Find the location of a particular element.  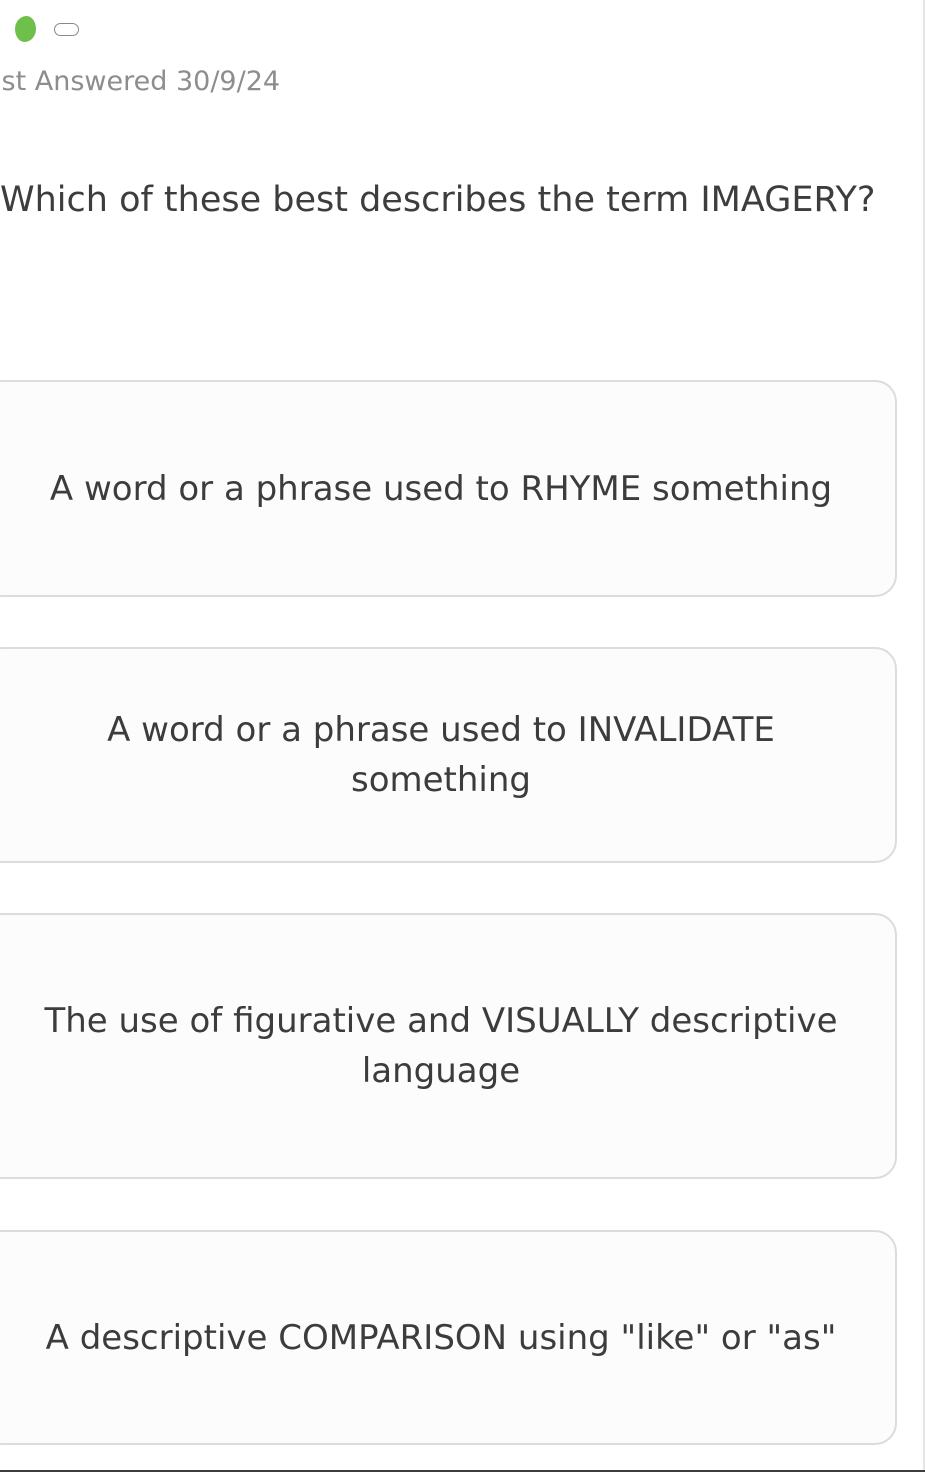

empty-pill-icon is located at coordinates (66, 29).